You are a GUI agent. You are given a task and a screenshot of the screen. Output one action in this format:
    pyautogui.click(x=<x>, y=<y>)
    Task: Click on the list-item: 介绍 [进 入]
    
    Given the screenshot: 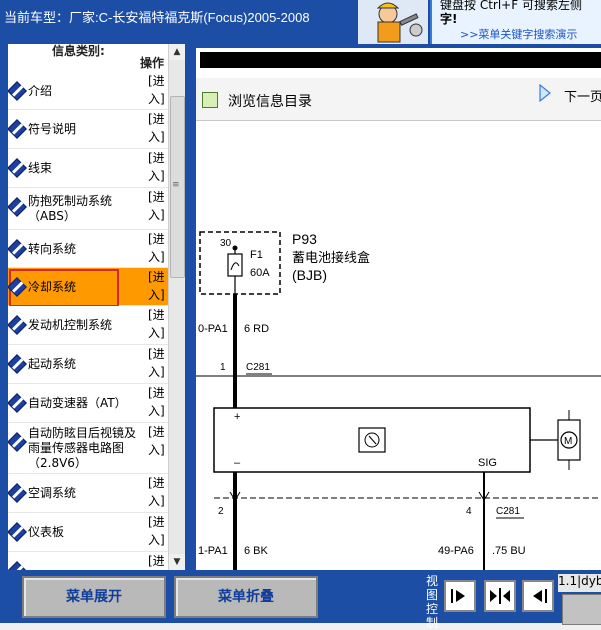 What is the action you would take?
    pyautogui.click(x=88, y=91)
    